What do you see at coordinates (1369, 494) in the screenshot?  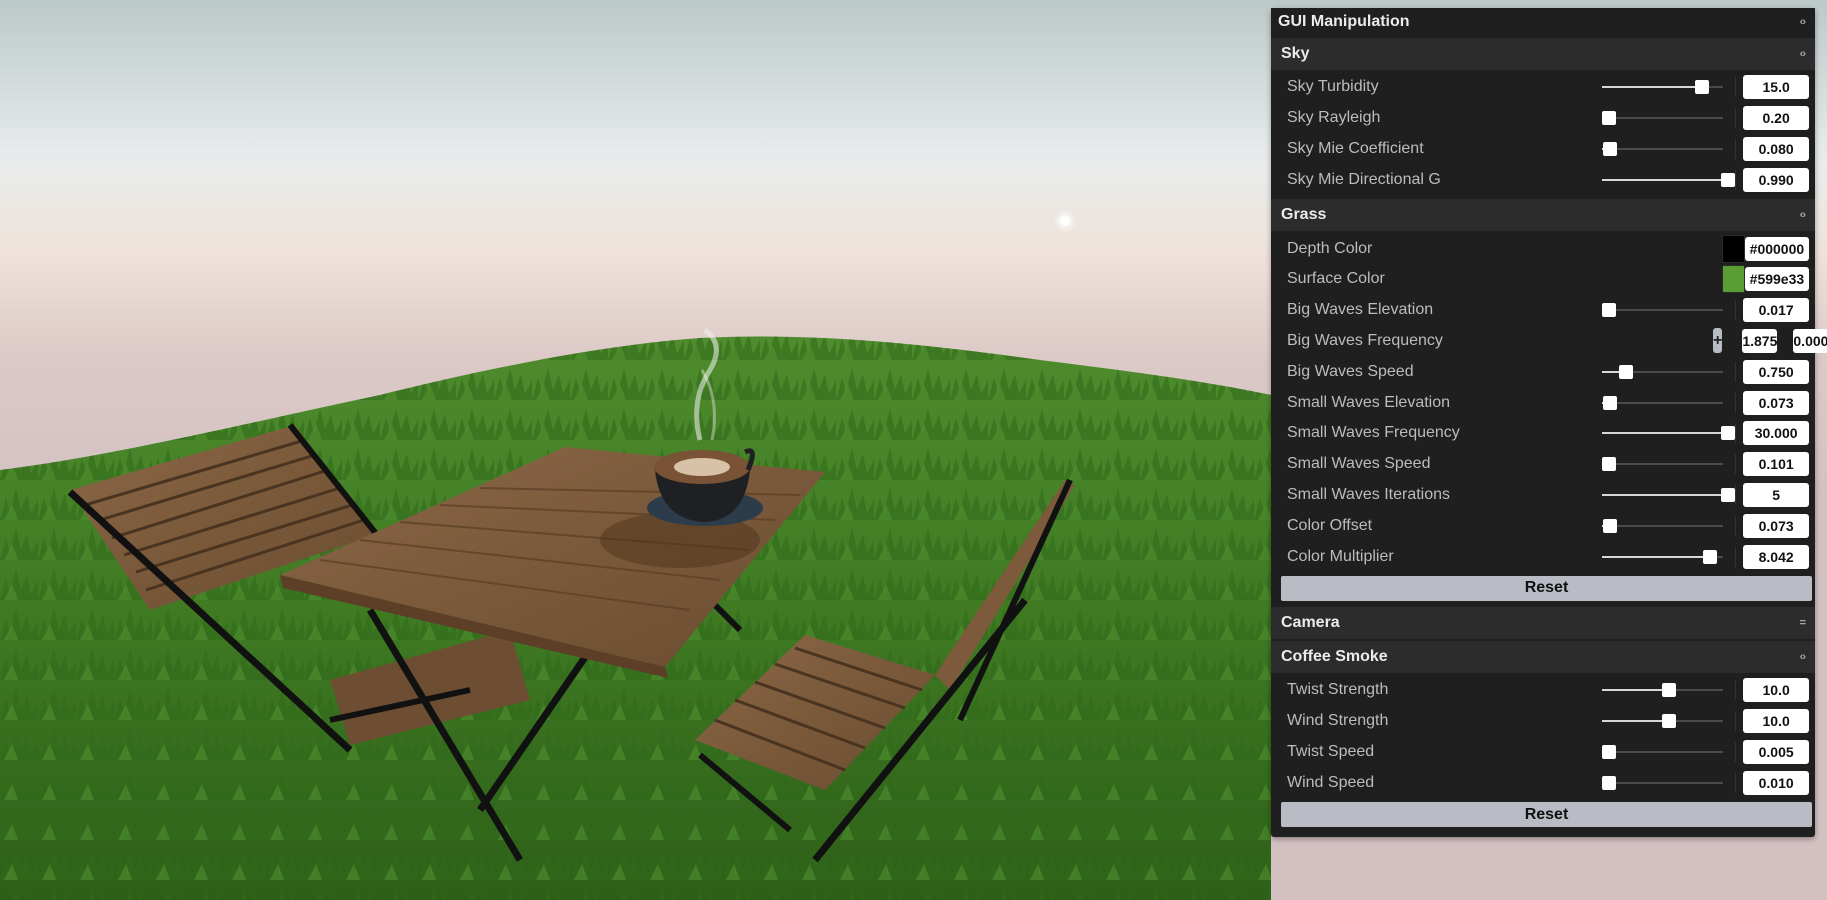 I see `control-label: Small Waves Iterations` at bounding box center [1369, 494].